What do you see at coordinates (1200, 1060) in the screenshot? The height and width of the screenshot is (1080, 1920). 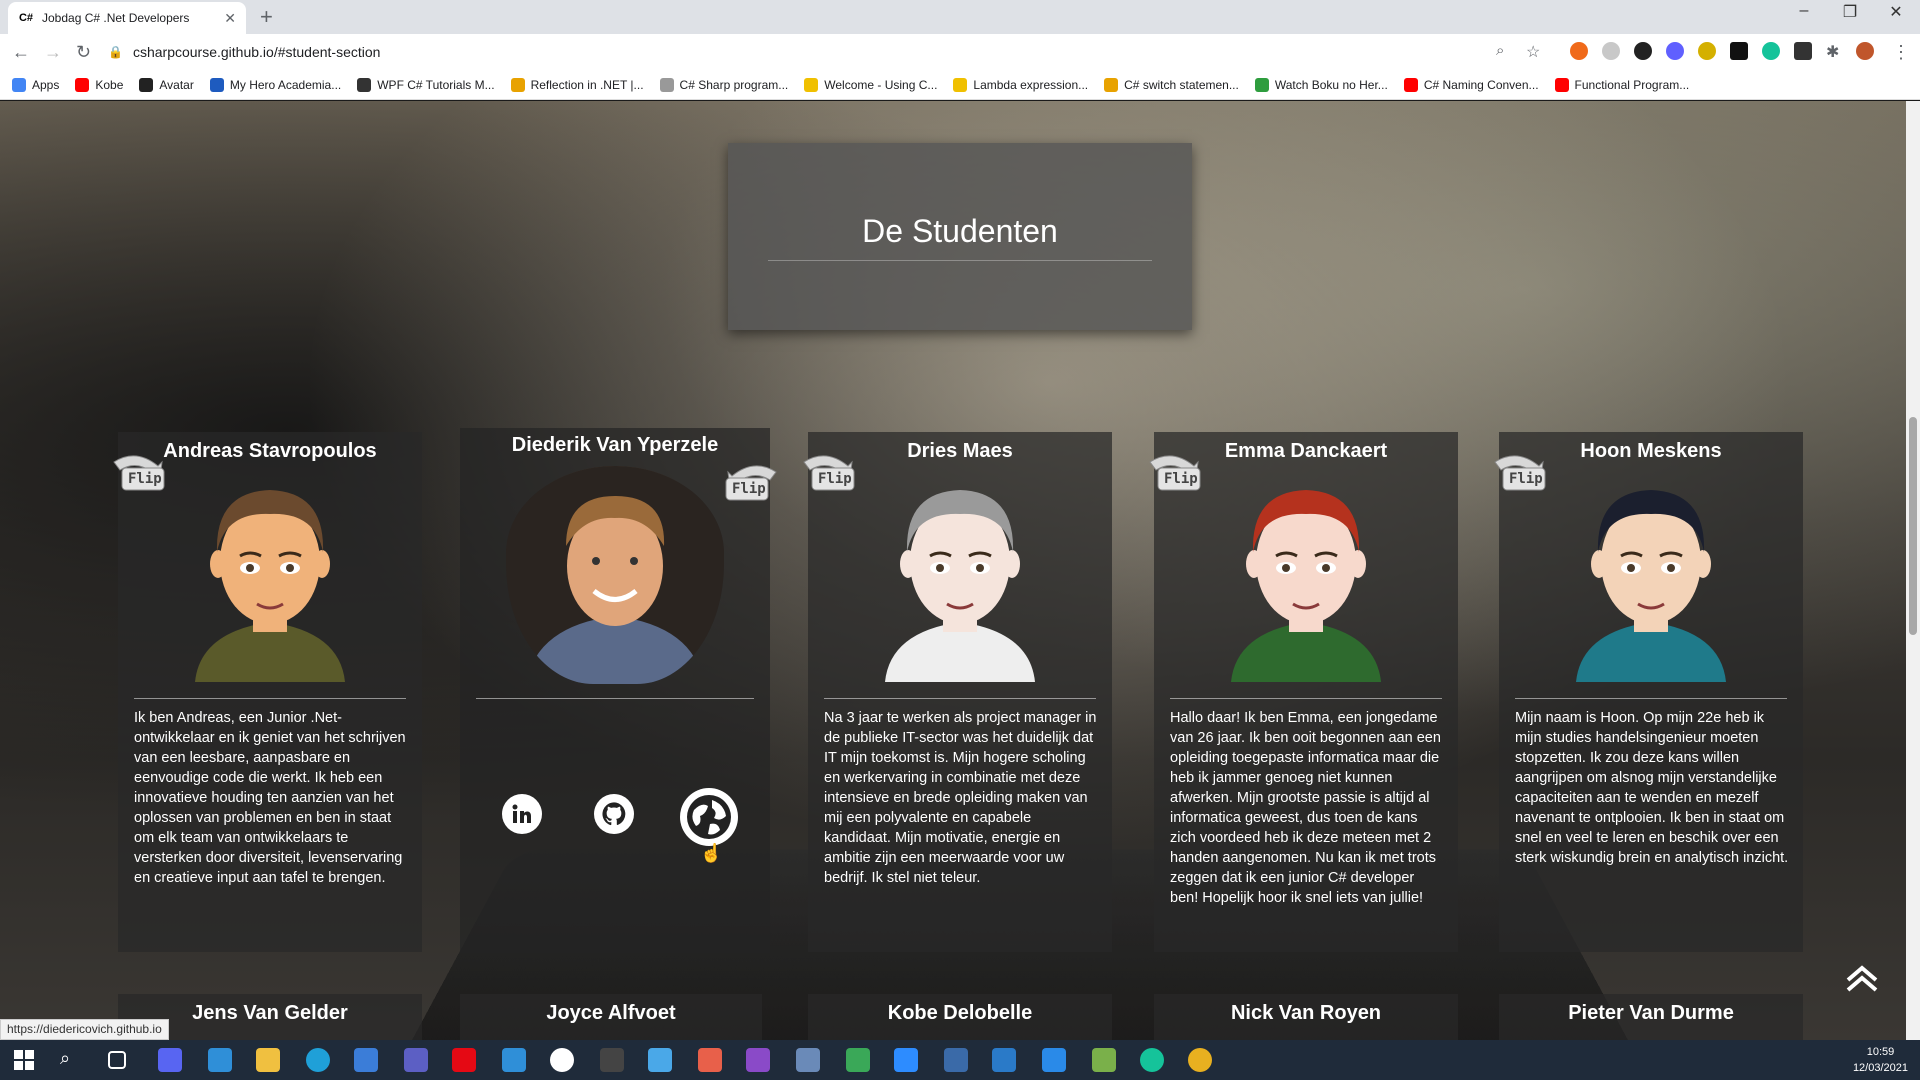 I see `chrome-icon` at bounding box center [1200, 1060].